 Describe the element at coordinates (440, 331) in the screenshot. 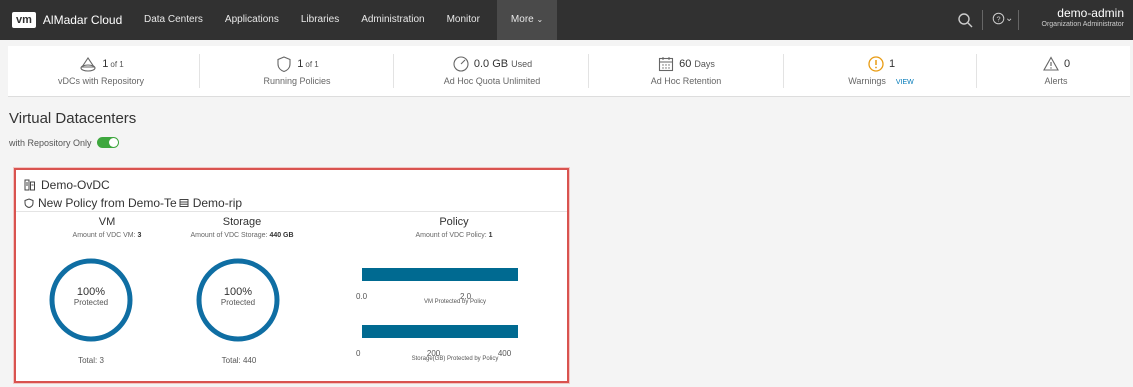

I see `storage-policy-bar` at that location.